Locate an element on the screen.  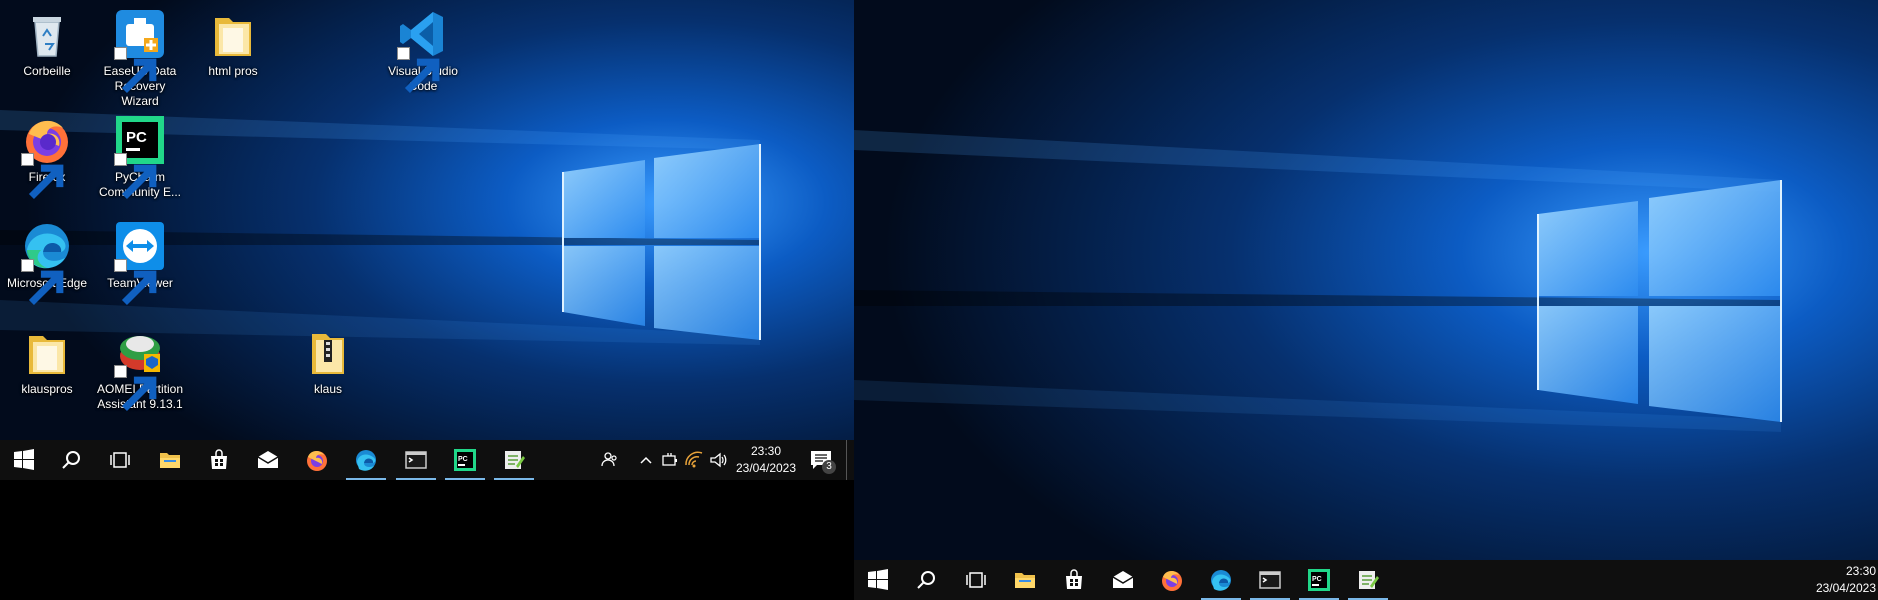
recycle-bin-icon is located at coordinates (47, 34).